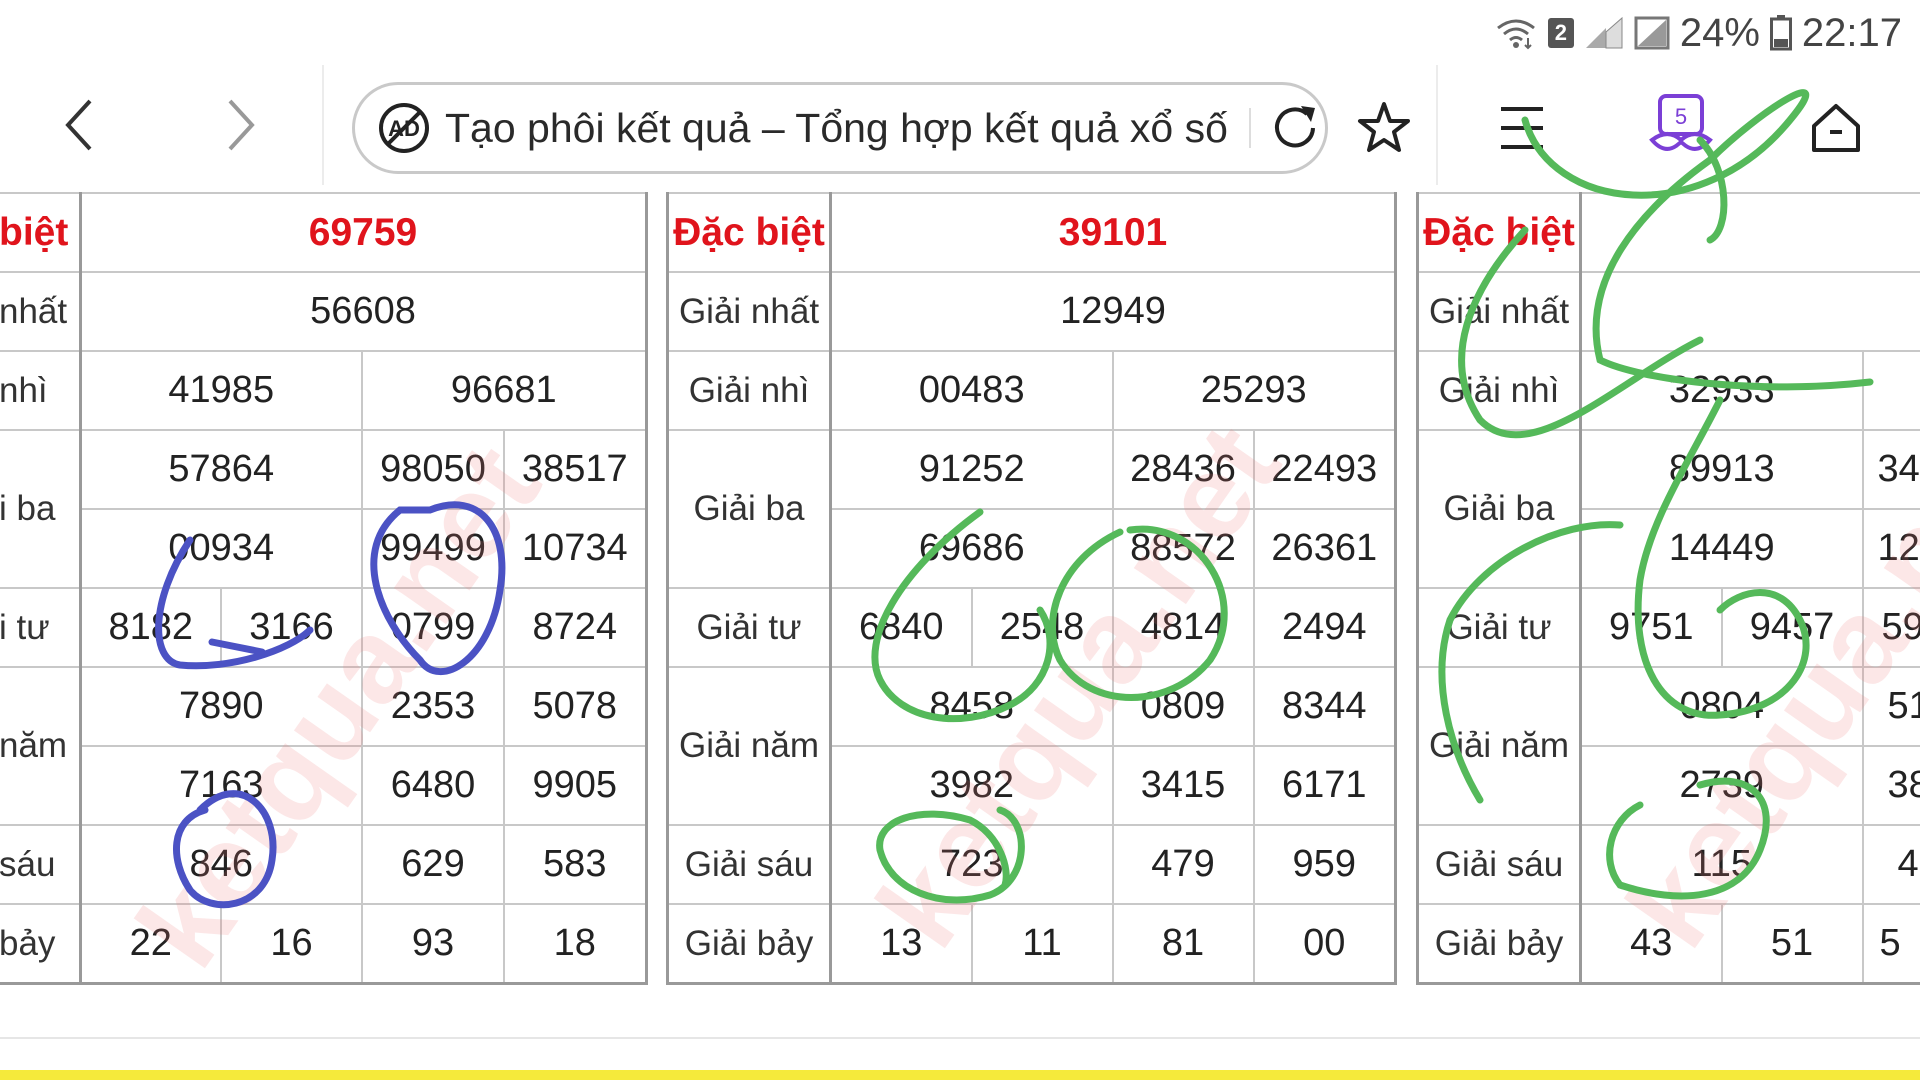  What do you see at coordinates (749, 509) in the screenshot?
I see `label-third: Giải ba` at bounding box center [749, 509].